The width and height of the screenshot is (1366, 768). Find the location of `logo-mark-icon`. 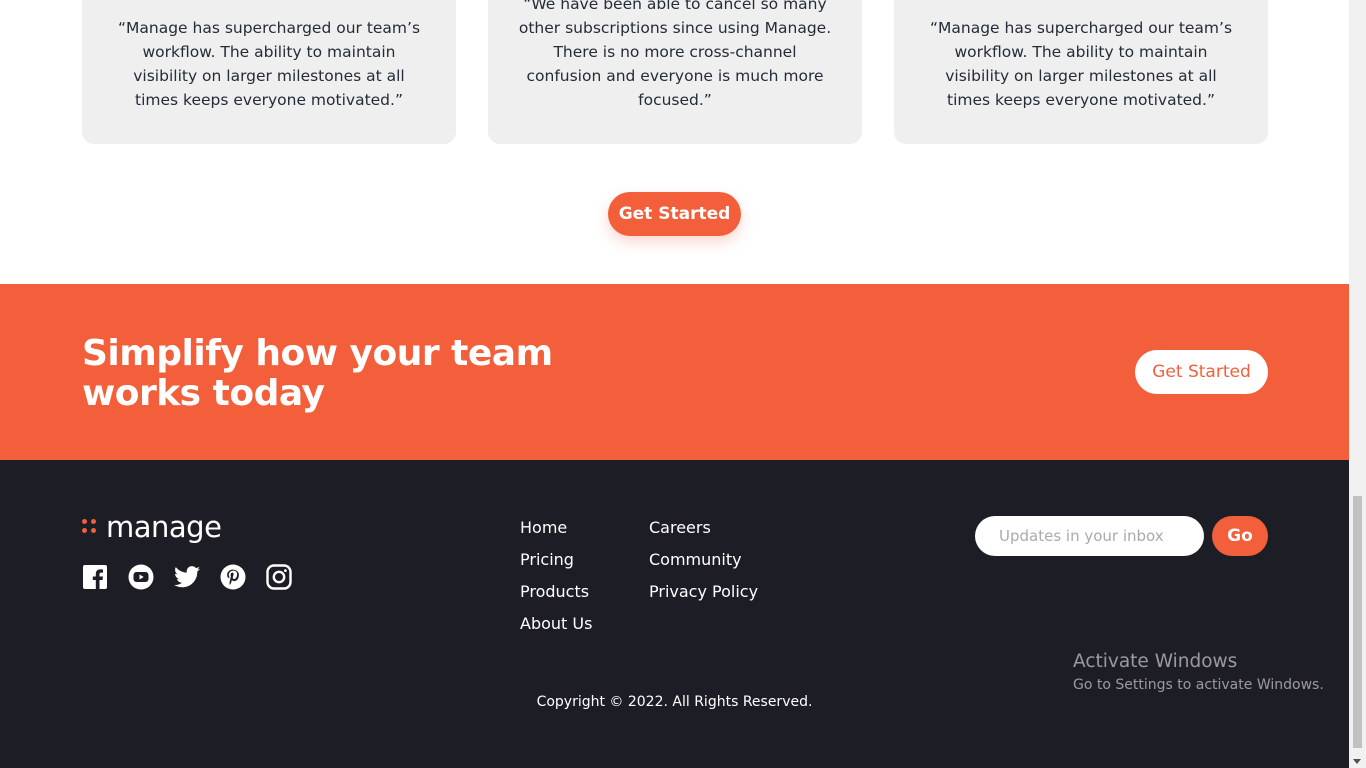

logo-mark-icon is located at coordinates (90, 527).